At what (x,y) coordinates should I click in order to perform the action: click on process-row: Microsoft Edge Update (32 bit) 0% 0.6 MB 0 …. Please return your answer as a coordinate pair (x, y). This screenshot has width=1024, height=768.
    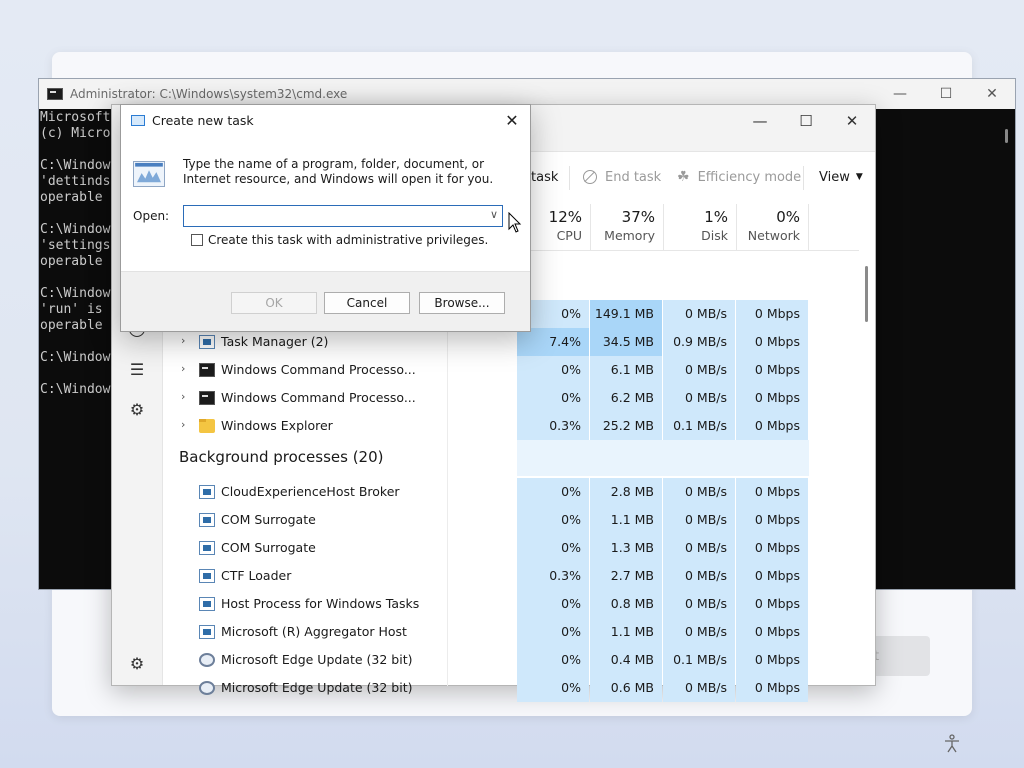
    Looking at the image, I should click on (511, 688).